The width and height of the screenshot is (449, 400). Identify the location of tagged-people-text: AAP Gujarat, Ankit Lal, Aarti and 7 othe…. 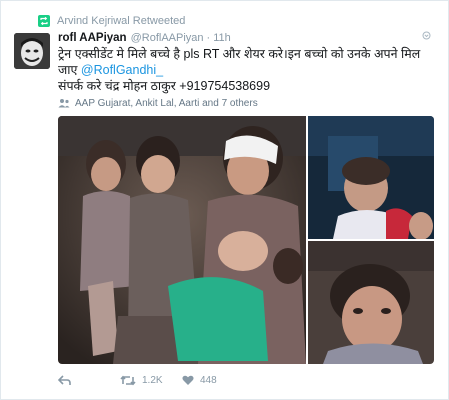
(166, 103).